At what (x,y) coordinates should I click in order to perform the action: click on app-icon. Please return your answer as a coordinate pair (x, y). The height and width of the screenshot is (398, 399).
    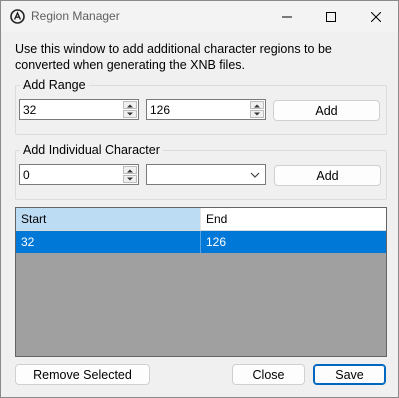
    Looking at the image, I should click on (17, 16).